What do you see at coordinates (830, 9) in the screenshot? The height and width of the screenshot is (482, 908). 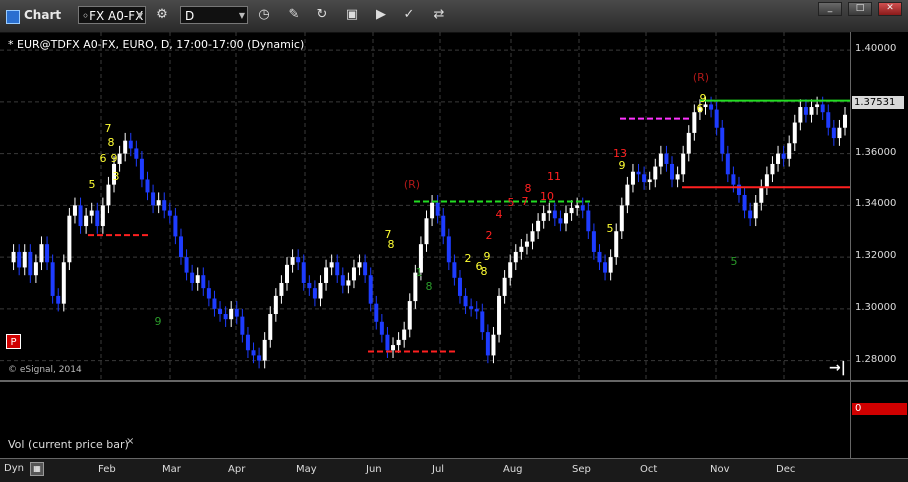 I see `minimize-button: _` at bounding box center [830, 9].